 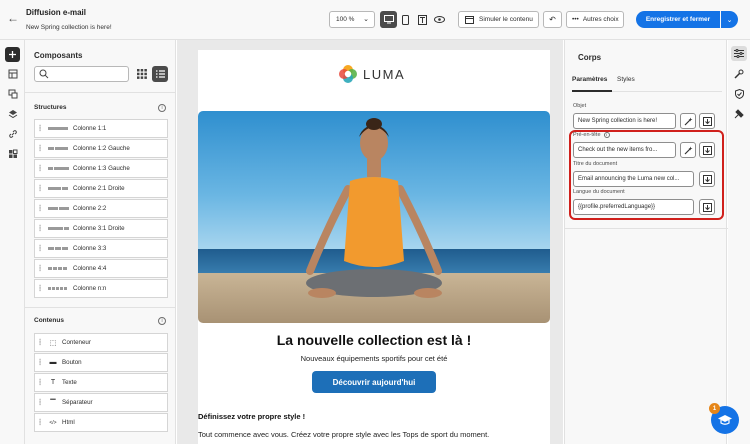 I want to click on structure-label: Colonne 1:3 Gauche, so click(x=101, y=168).